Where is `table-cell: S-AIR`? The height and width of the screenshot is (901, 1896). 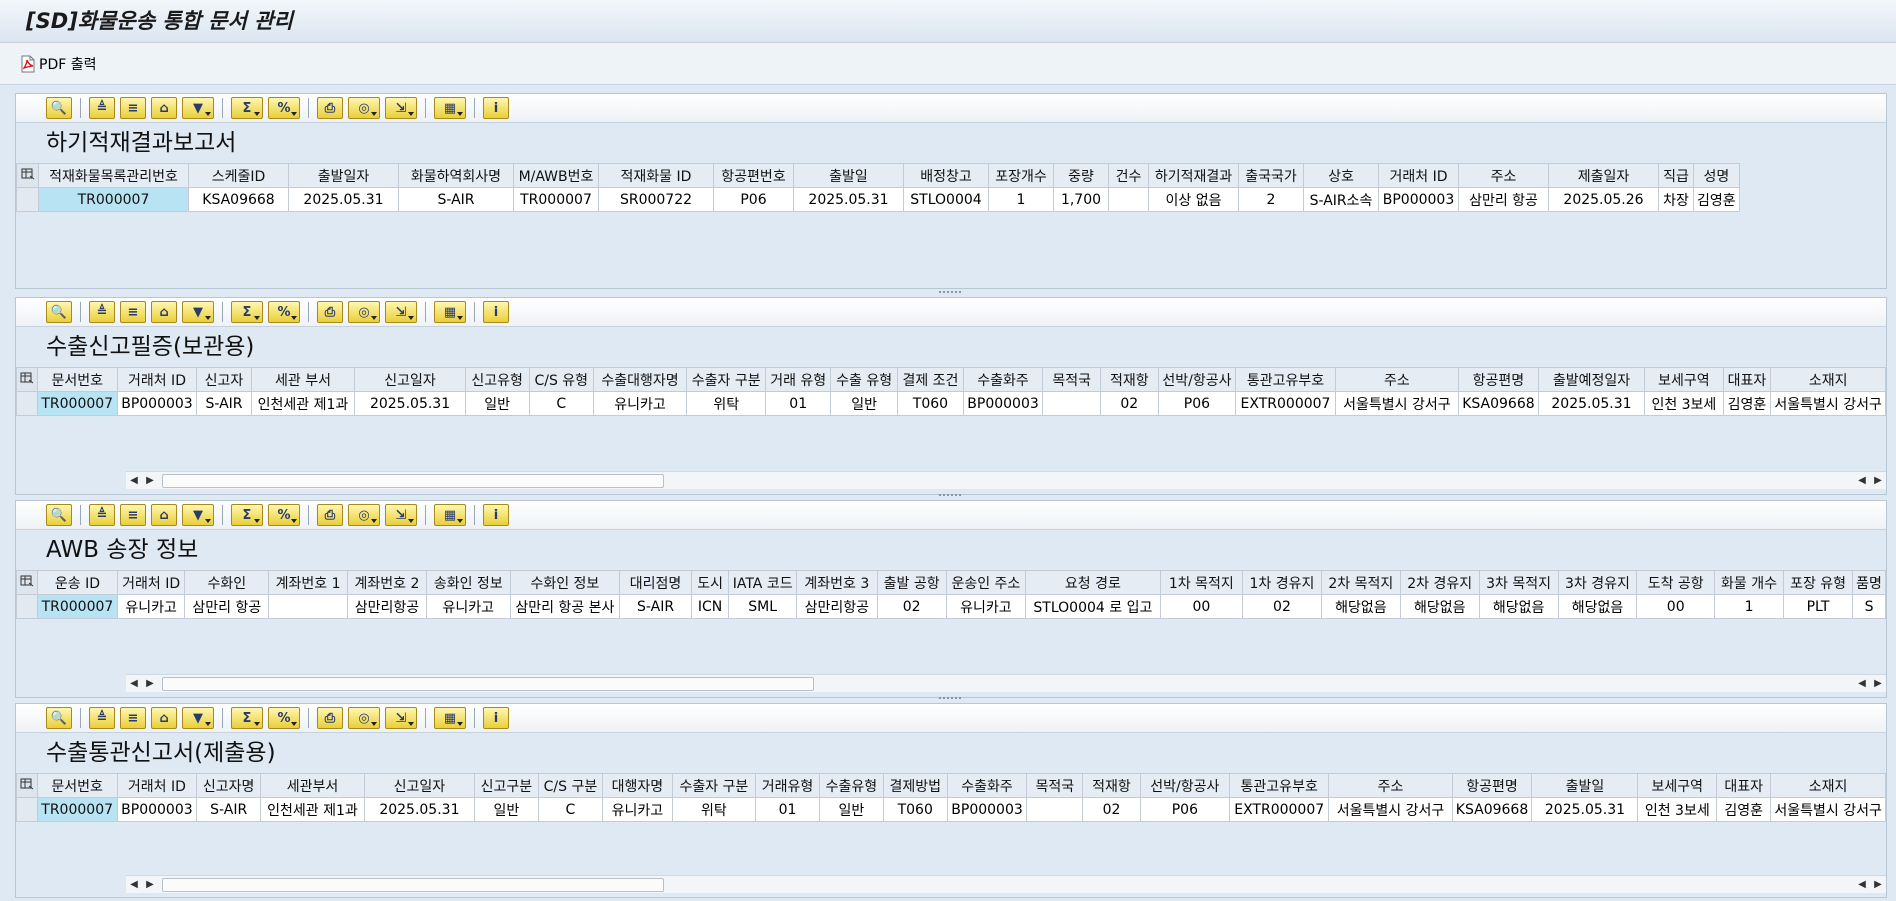 table-cell: S-AIR is located at coordinates (456, 199).